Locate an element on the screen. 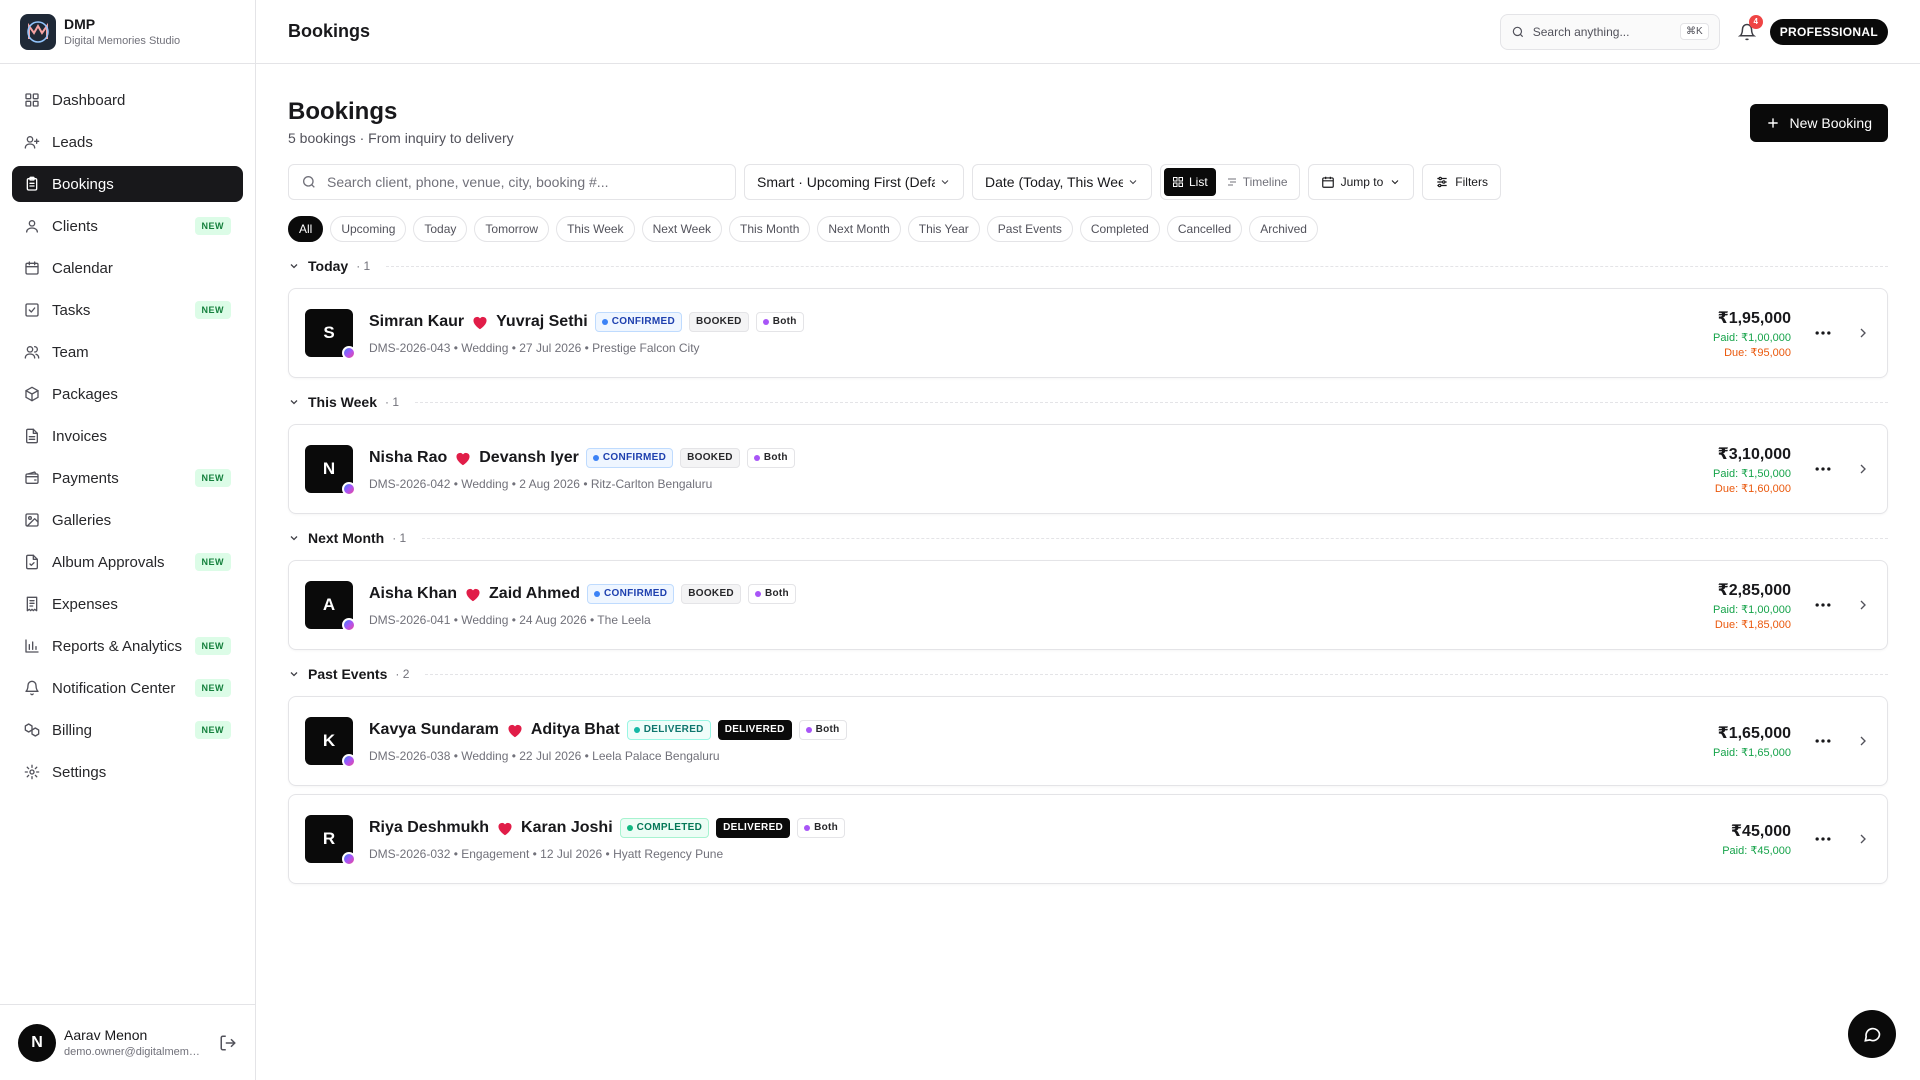  sidebar-item-galleries: Galleries is located at coordinates (127, 520).